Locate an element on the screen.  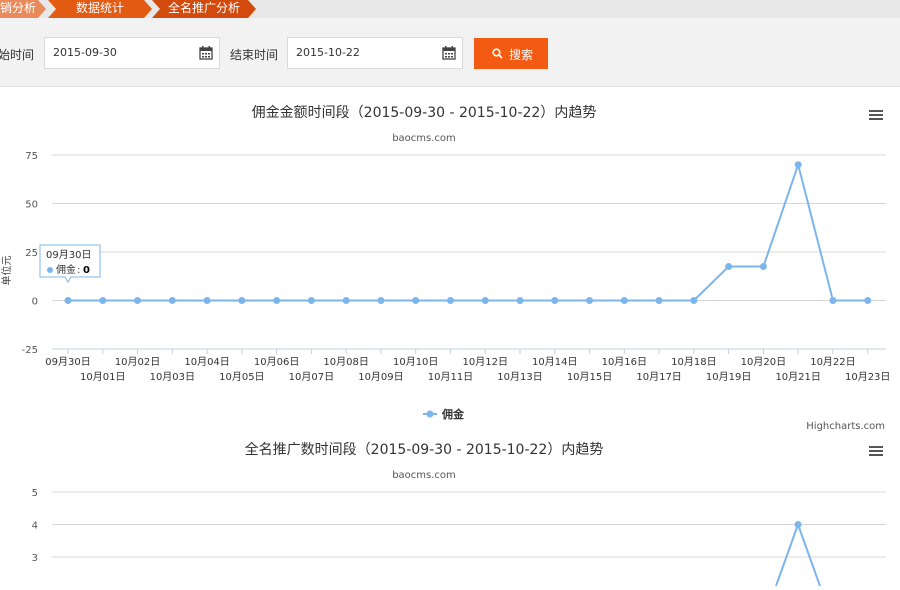
y-tick-label: 75 is located at coordinates (31, 156).